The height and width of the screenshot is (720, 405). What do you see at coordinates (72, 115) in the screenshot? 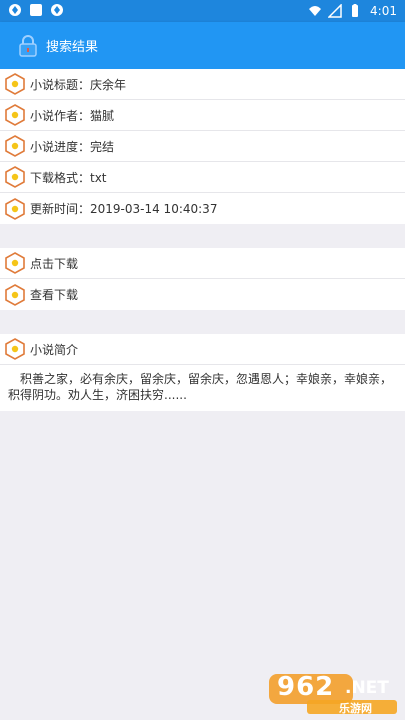
I see `novel-author-label: 小说作者：猫腻` at bounding box center [72, 115].